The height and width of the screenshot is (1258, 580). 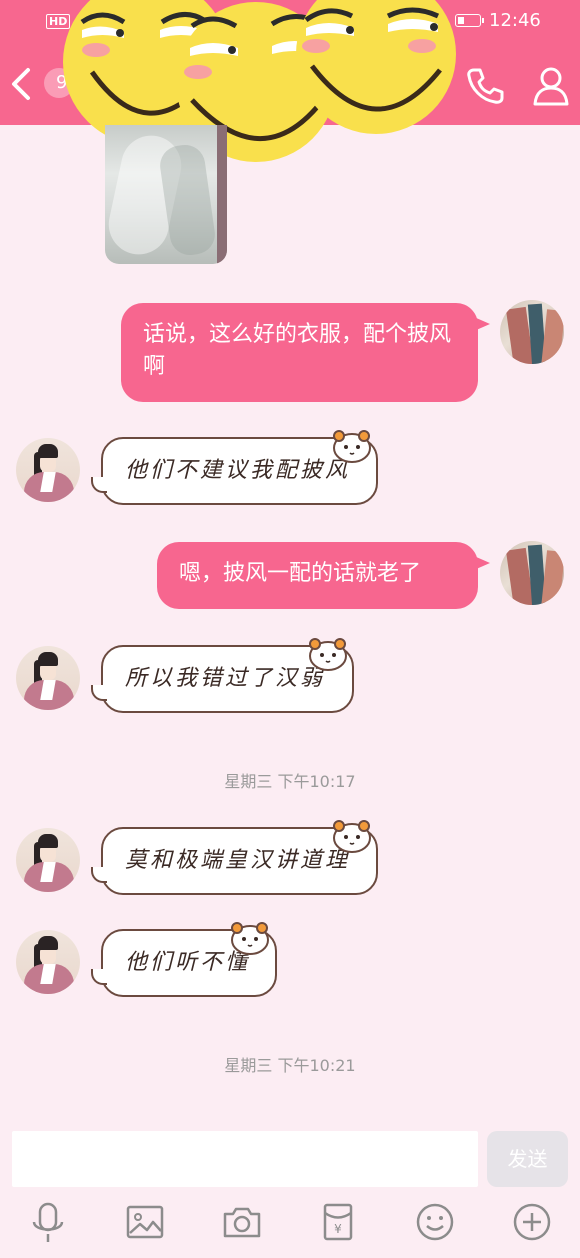 I want to click on voice-icon, so click(x=48, y=1222).